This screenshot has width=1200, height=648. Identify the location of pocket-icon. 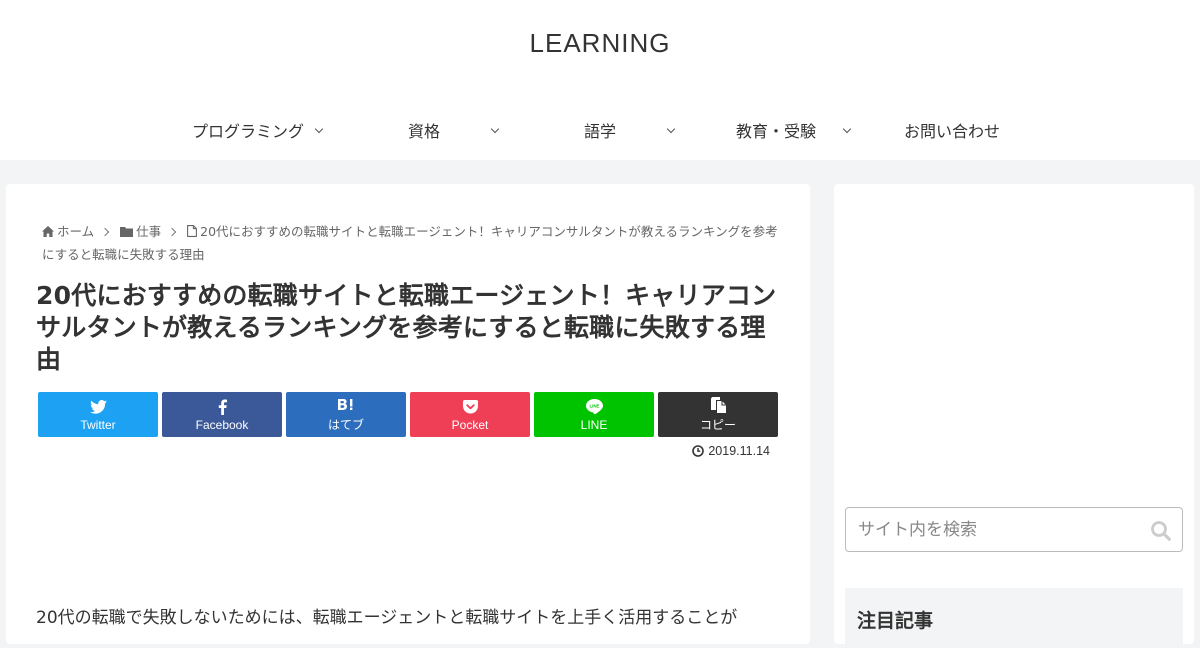
(470, 406).